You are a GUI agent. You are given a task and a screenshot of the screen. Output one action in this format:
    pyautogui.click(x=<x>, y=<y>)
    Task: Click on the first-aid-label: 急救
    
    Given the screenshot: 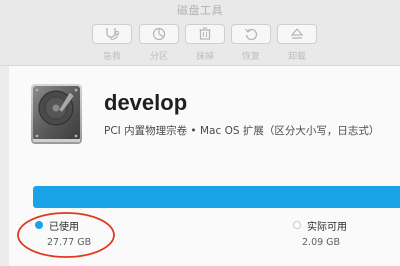 What is the action you would take?
    pyautogui.click(x=111, y=57)
    